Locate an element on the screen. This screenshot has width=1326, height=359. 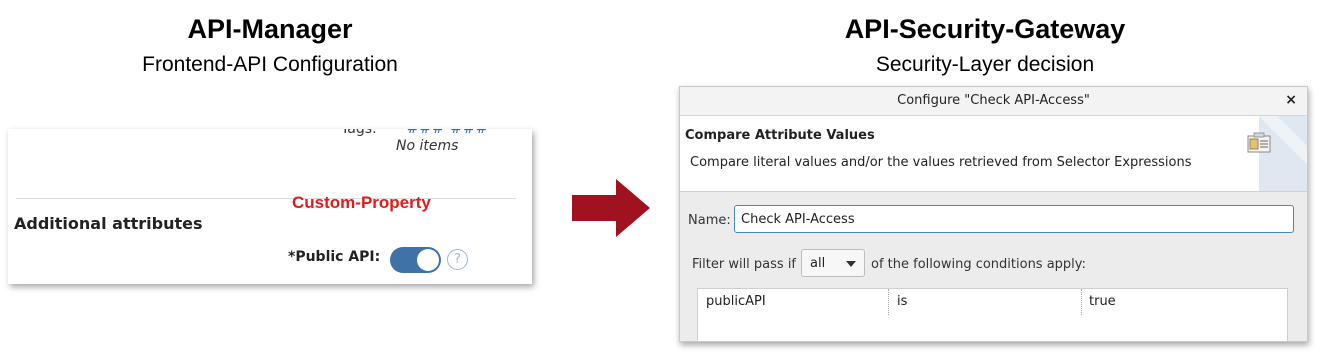
name-label: Name: is located at coordinates (709, 220).